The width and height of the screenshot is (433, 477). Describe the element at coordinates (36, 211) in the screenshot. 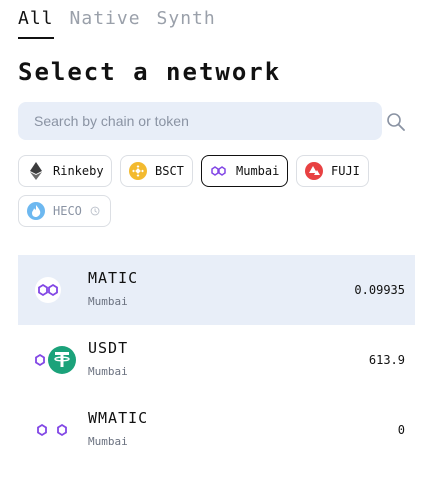

I see `heco-icon` at that location.